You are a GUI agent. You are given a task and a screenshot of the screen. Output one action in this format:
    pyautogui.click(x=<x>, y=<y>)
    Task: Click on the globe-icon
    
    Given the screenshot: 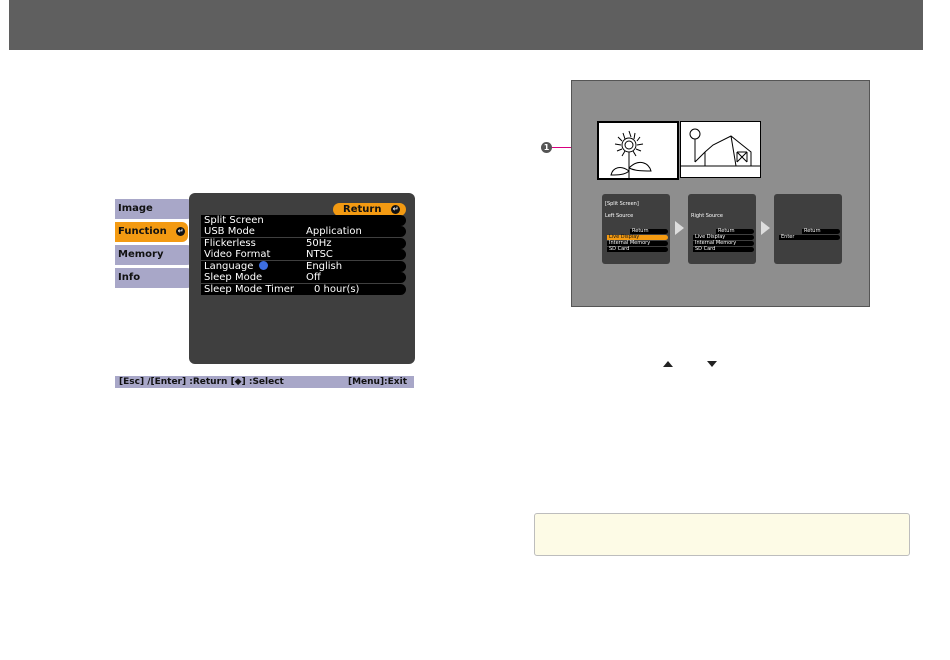 What is the action you would take?
    pyautogui.click(x=264, y=265)
    